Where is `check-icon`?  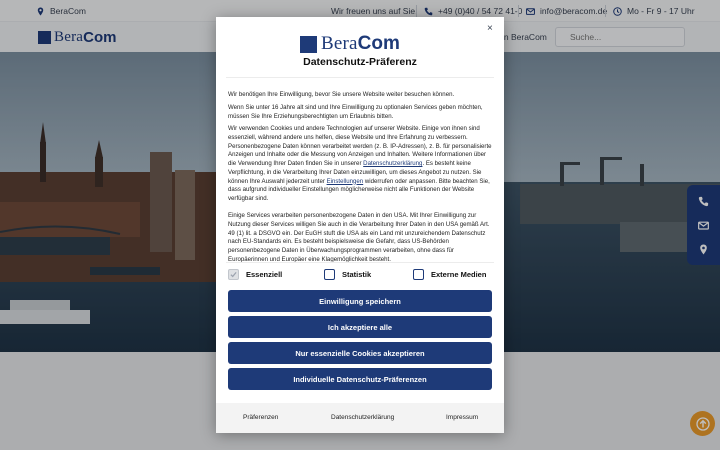
check-icon is located at coordinates (233, 275).